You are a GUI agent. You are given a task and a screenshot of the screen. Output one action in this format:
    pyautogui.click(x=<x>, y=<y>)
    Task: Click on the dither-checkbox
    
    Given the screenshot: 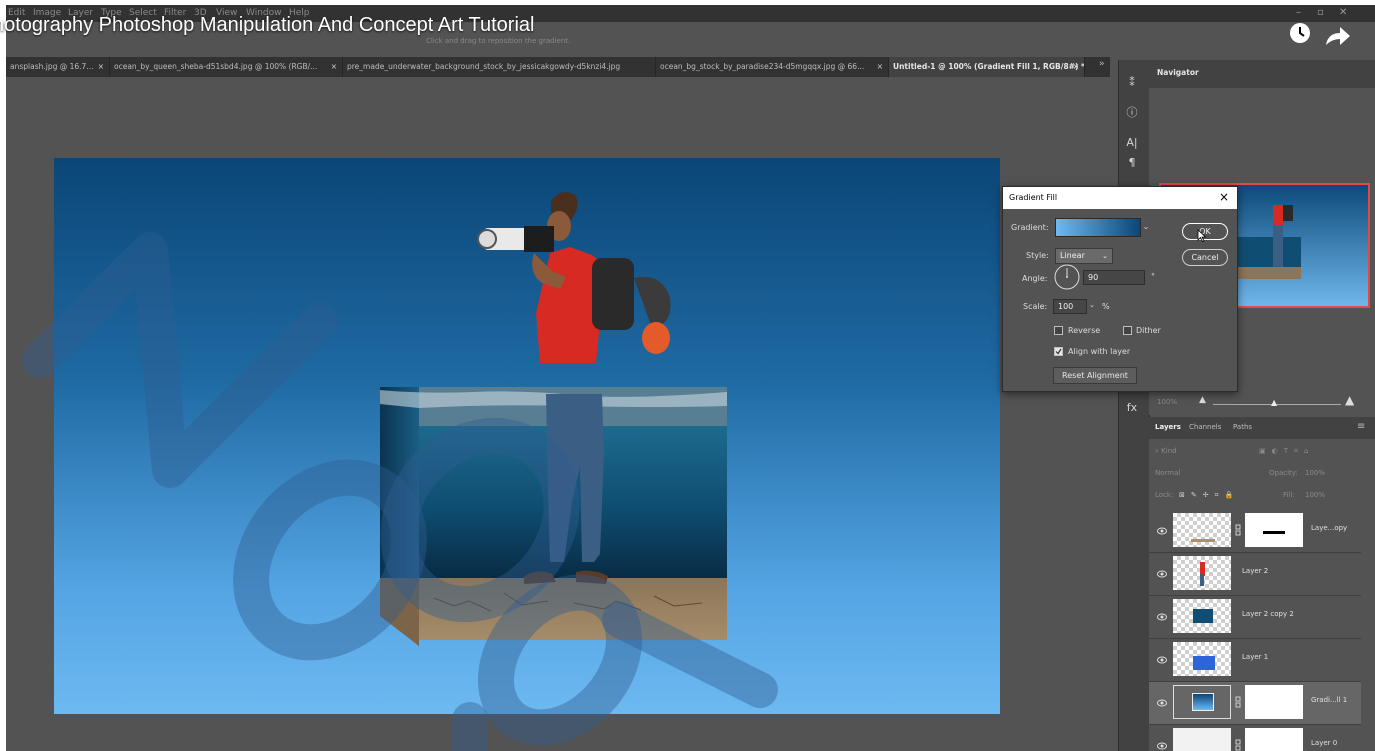 What is the action you would take?
    pyautogui.click(x=1127, y=330)
    